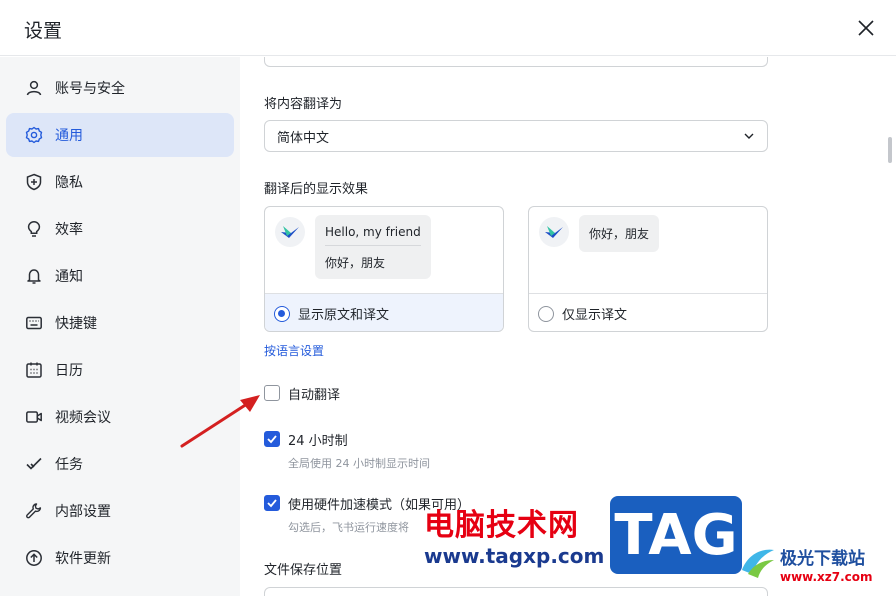 Image resolution: width=896 pixels, height=596 pixels. I want to click on checkmark-icon, so click(272, 503).